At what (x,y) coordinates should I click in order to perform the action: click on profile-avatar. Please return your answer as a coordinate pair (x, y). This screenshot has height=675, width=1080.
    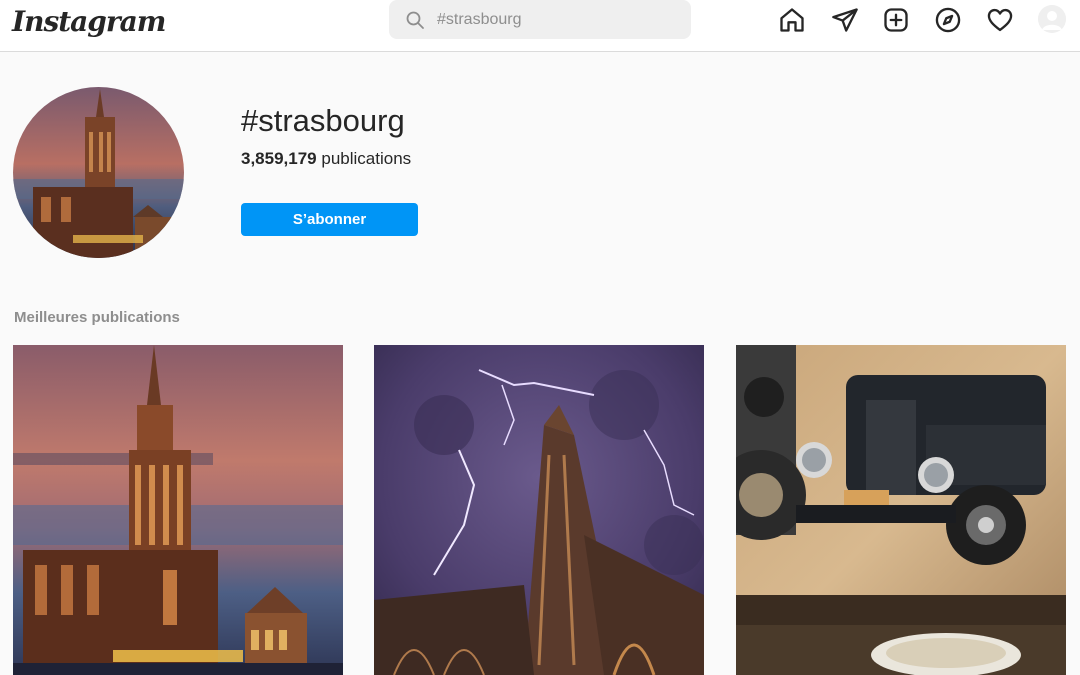
    Looking at the image, I should click on (1052, 19).